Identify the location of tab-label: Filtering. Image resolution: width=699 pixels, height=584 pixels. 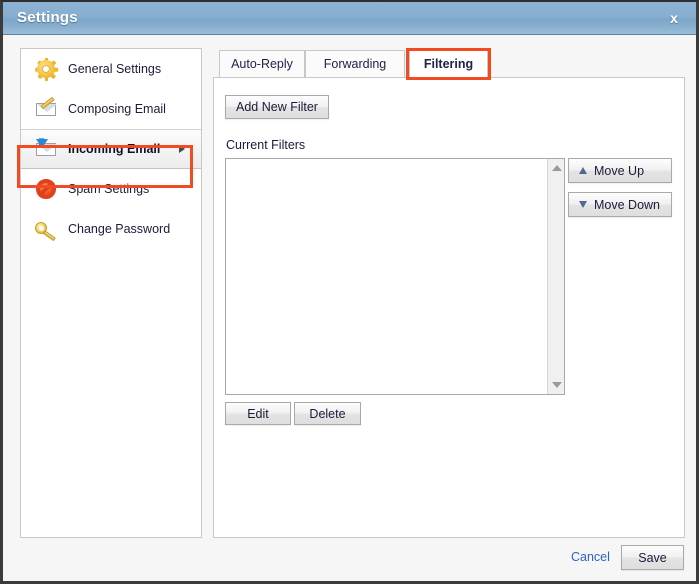
(448, 64).